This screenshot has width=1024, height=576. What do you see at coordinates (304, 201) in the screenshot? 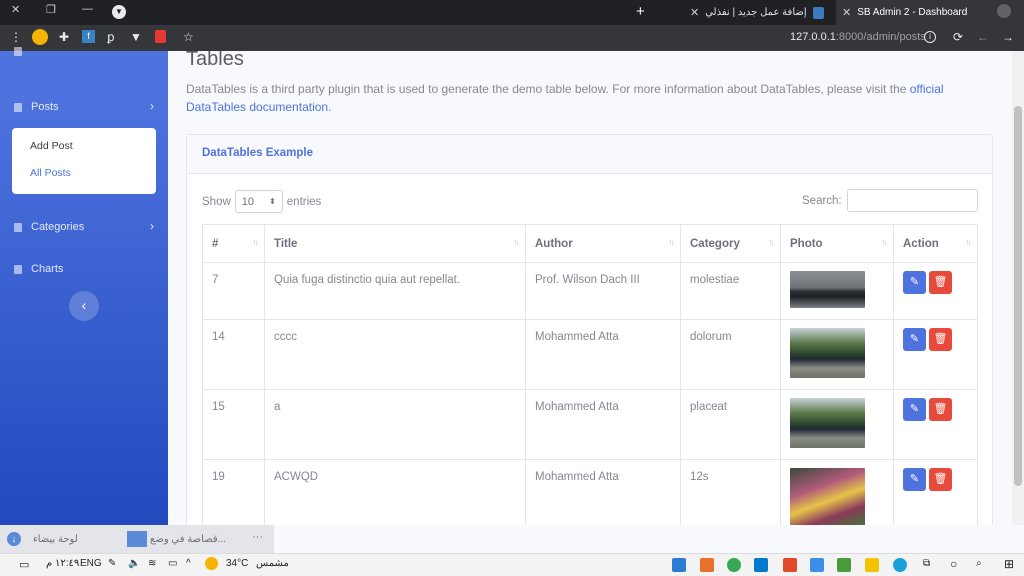
I see `entries-label: entries` at bounding box center [304, 201].